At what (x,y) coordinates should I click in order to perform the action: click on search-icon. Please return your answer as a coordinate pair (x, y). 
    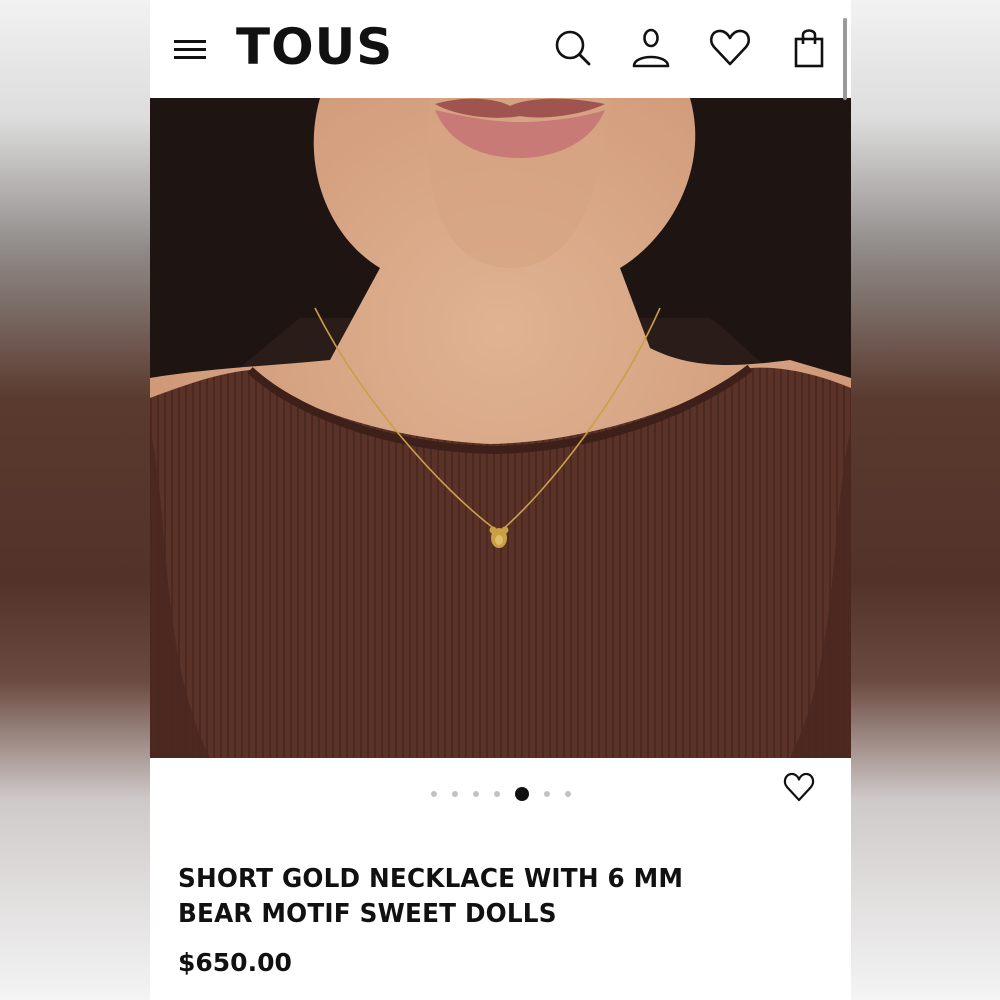
    Looking at the image, I should click on (573, 48).